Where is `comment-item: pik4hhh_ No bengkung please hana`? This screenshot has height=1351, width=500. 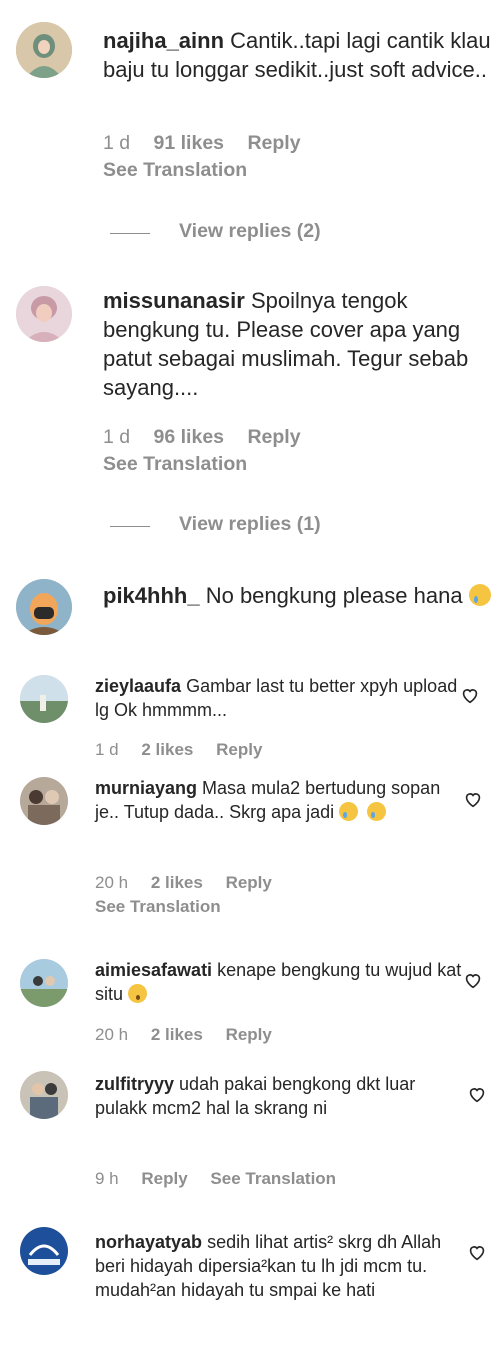
comment-item: pik4hhh_ No bengkung please hana is located at coordinates (250, 610).